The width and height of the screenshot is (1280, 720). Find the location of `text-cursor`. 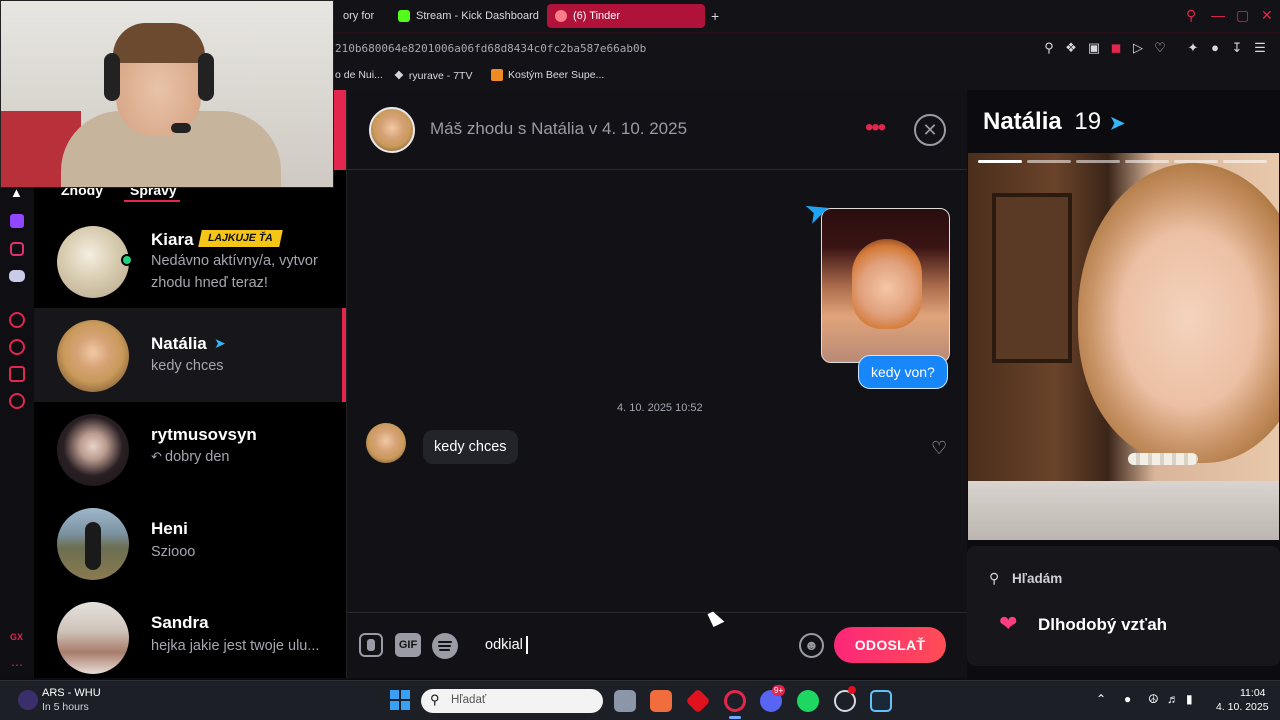

text-cursor is located at coordinates (526, 645).